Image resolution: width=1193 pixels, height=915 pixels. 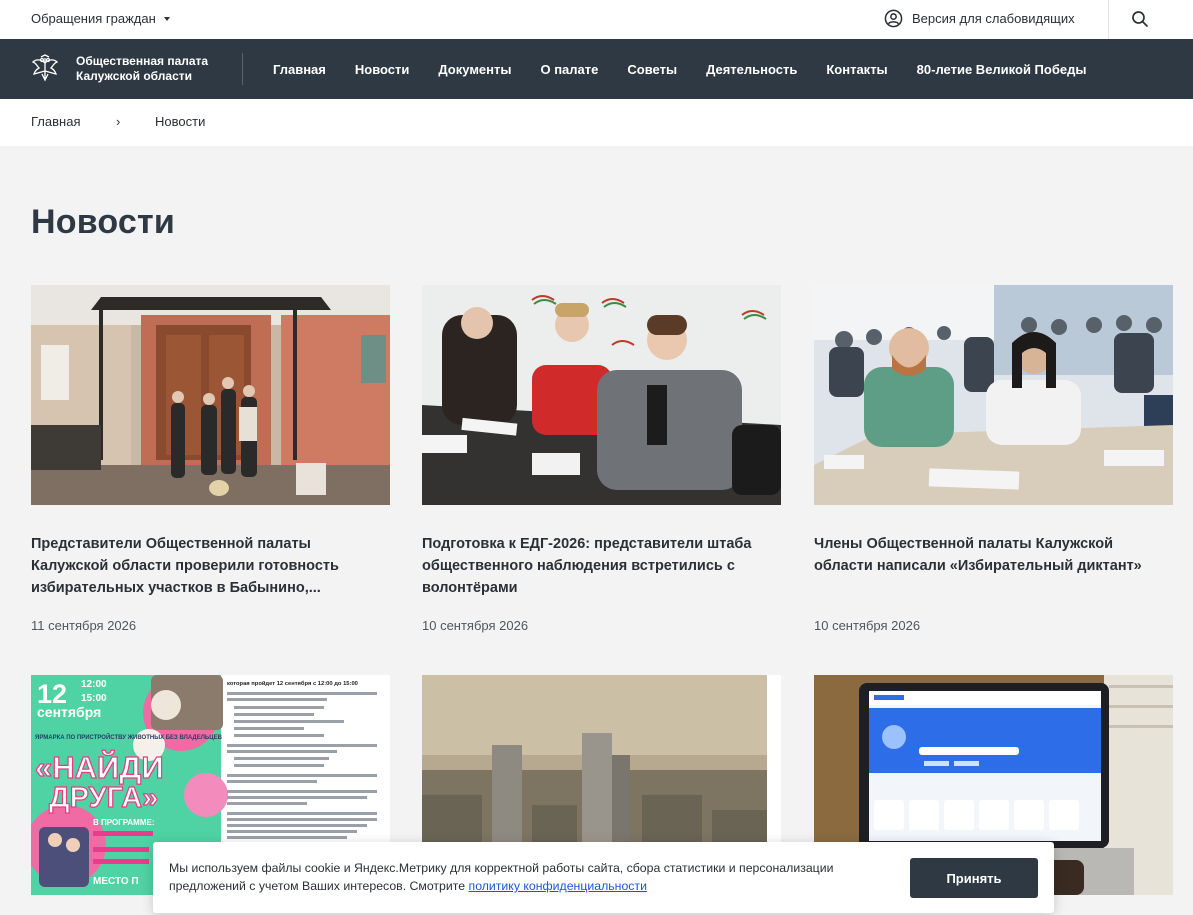 What do you see at coordinates (94, 698) in the screenshot?
I see `poster-time-to: 15:00` at bounding box center [94, 698].